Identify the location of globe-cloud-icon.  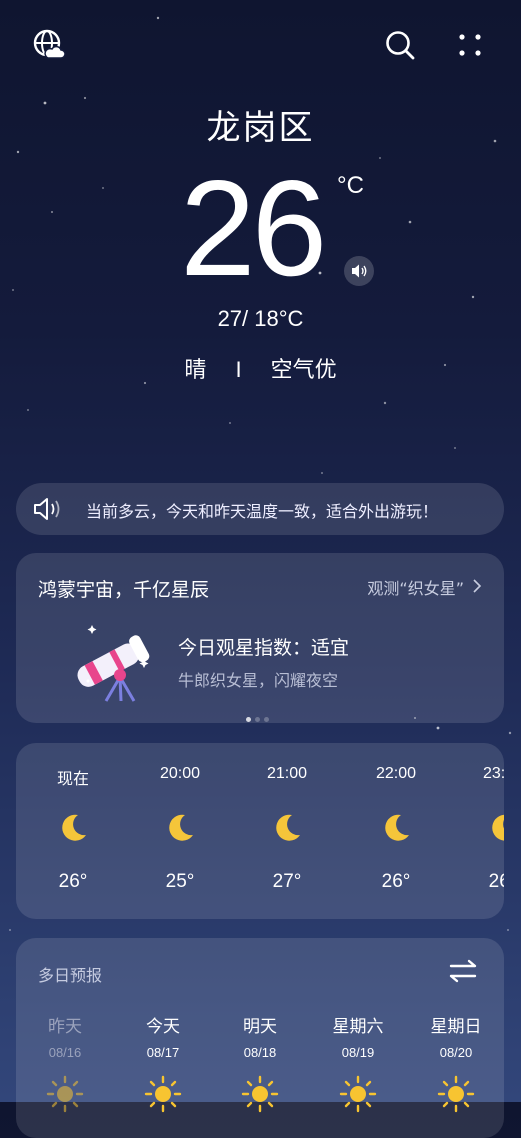
(49, 45).